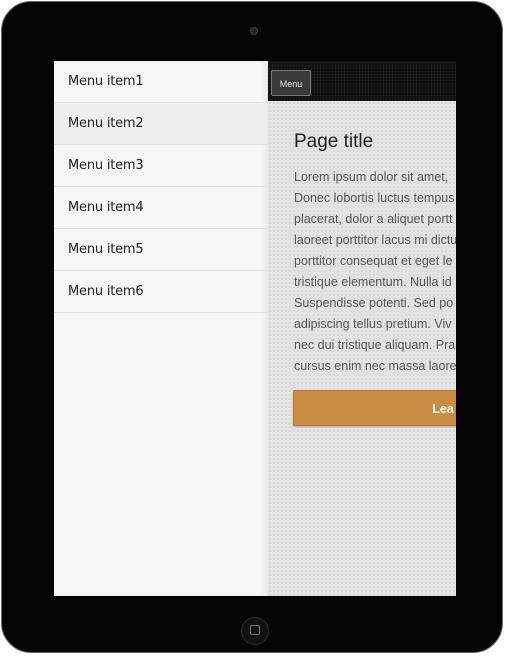  What do you see at coordinates (375, 366) in the screenshot?
I see `body-line: cursus enim nec massa laore` at bounding box center [375, 366].